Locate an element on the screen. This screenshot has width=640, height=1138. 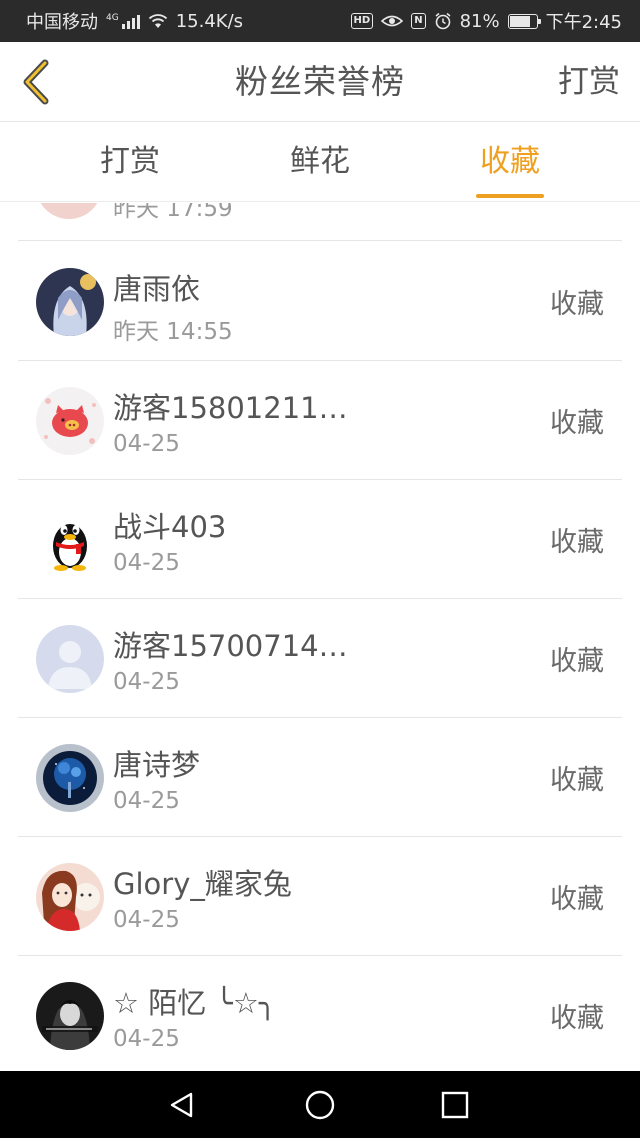
user-name: ☆ 陌忆 ╰☆╮ is located at coordinates (195, 1003).